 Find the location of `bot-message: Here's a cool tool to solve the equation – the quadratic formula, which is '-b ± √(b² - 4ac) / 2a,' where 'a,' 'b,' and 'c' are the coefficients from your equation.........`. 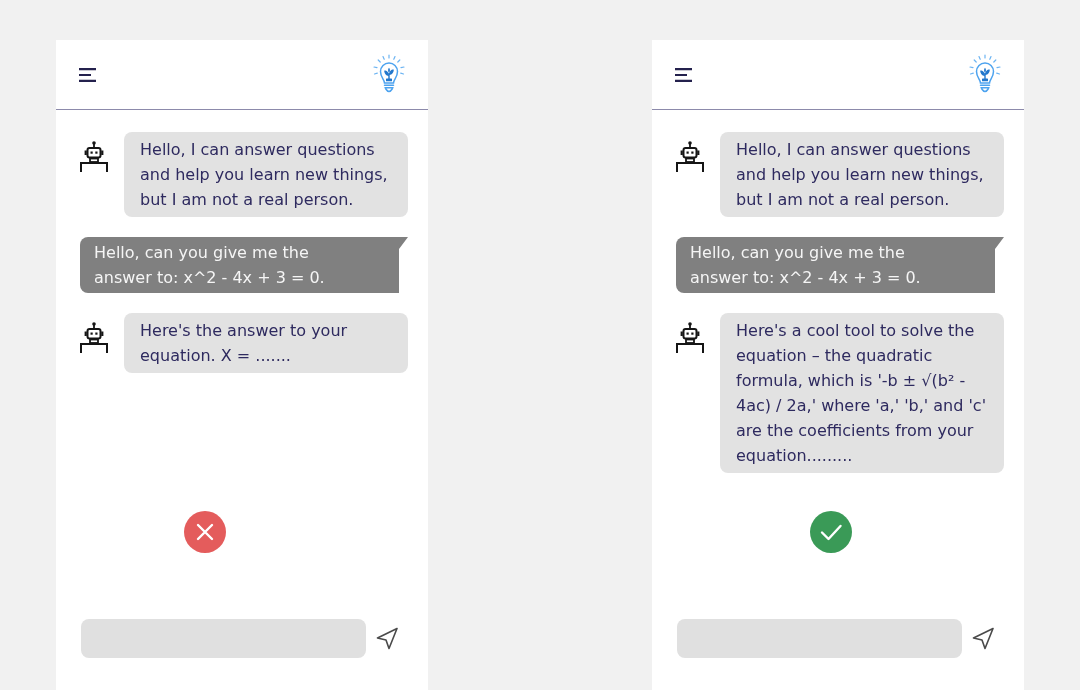

bot-message: Here's a cool tool to solve the equation – the quadratic formula, which is '-b ± √(b² - 4ac) / 2a,' where 'a,' 'b,' and 'c' are the coefficients from your equation......... is located at coordinates (862, 393).